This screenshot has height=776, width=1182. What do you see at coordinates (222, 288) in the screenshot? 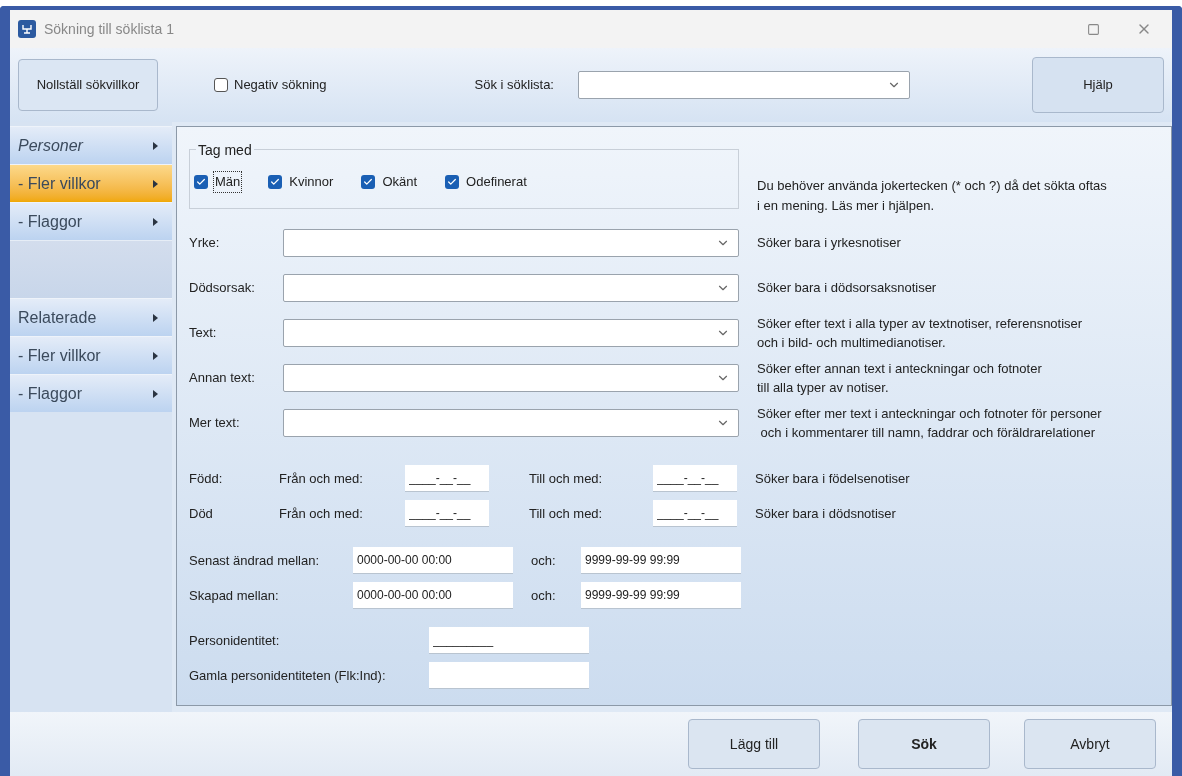
I see `field-label: Dödsorsak:` at bounding box center [222, 288].